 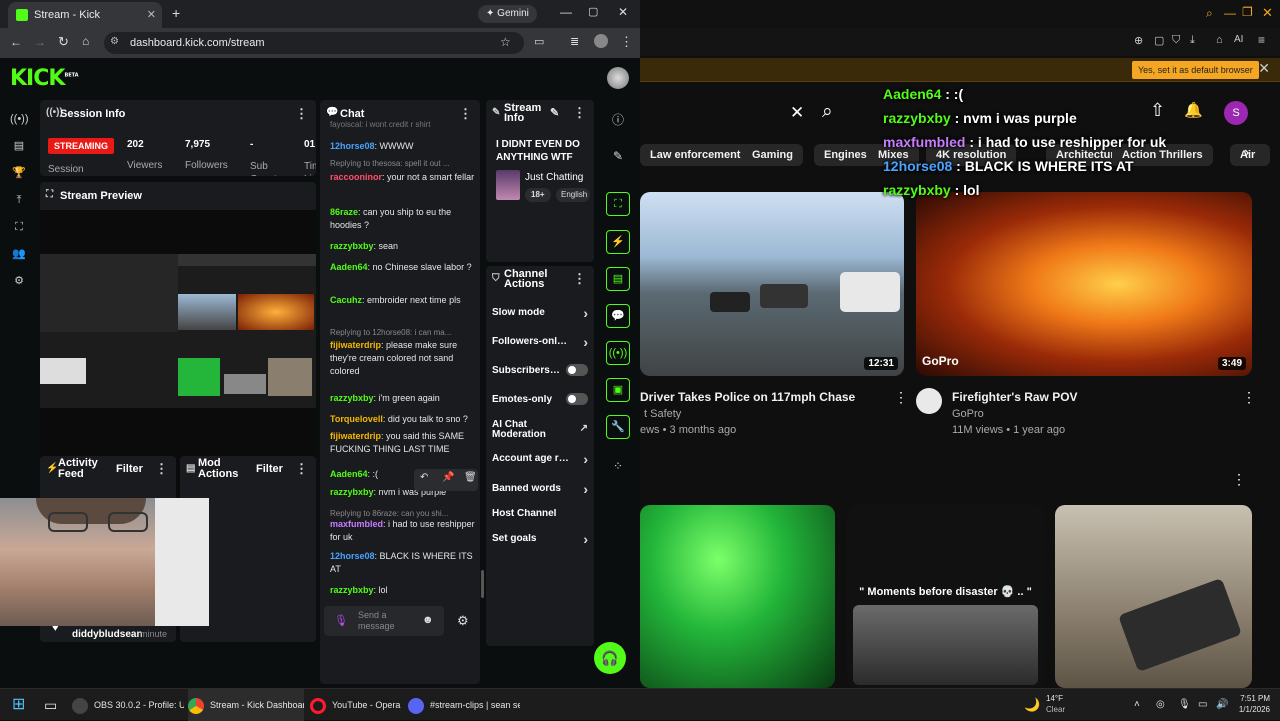 What do you see at coordinates (405, 267) in the screenshot?
I see `chat-message: Aaden64: no Chinese slave labor ?` at bounding box center [405, 267].